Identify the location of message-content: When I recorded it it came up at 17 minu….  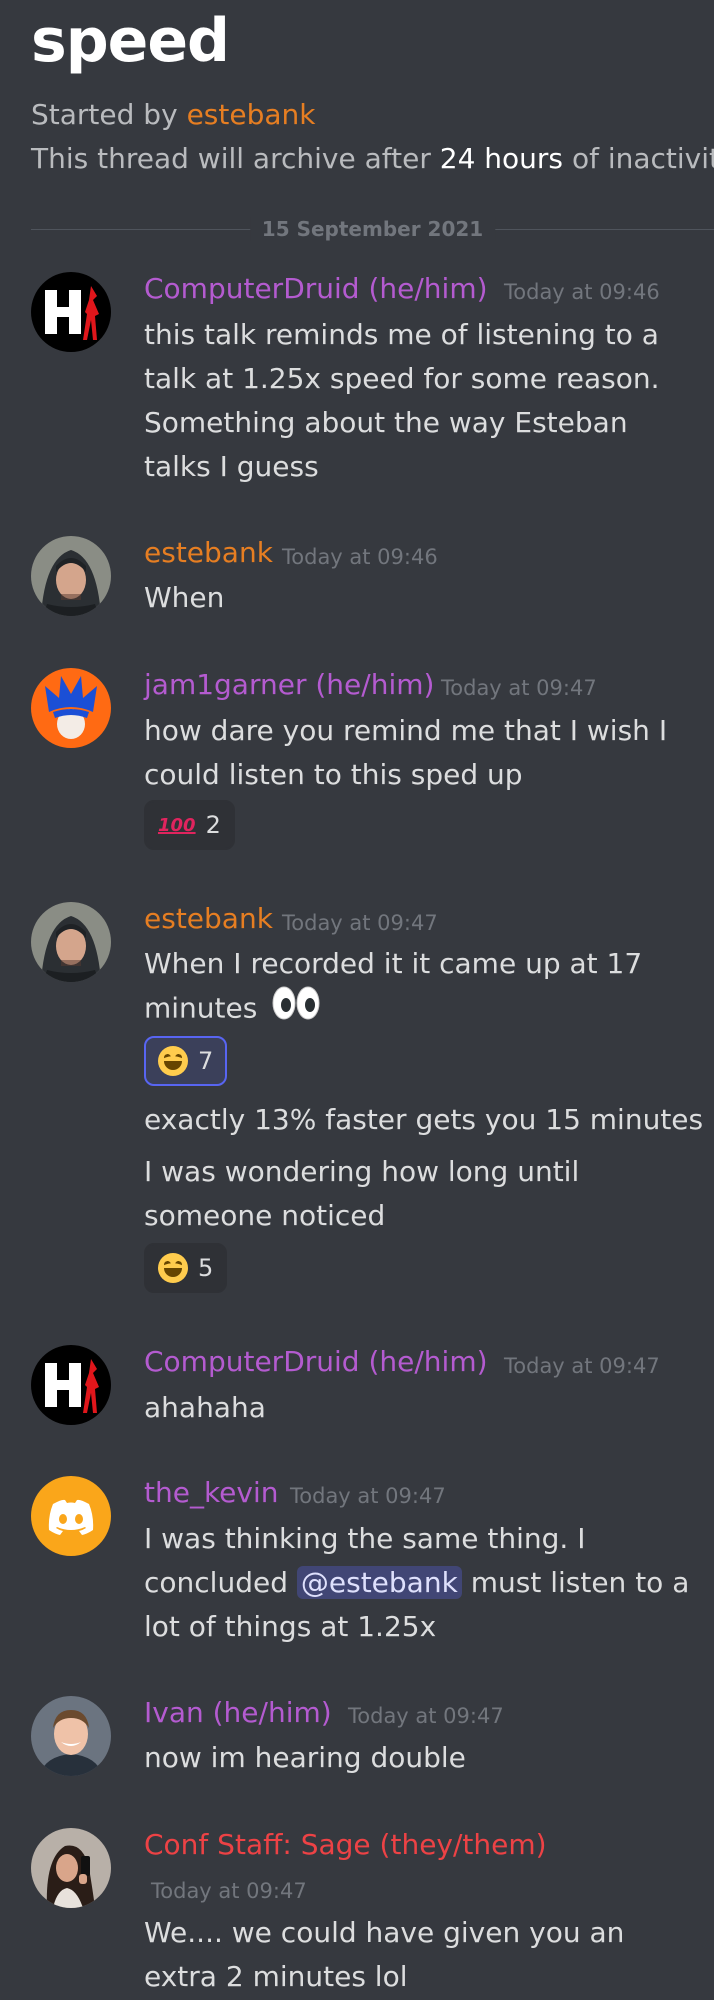
(393, 987).